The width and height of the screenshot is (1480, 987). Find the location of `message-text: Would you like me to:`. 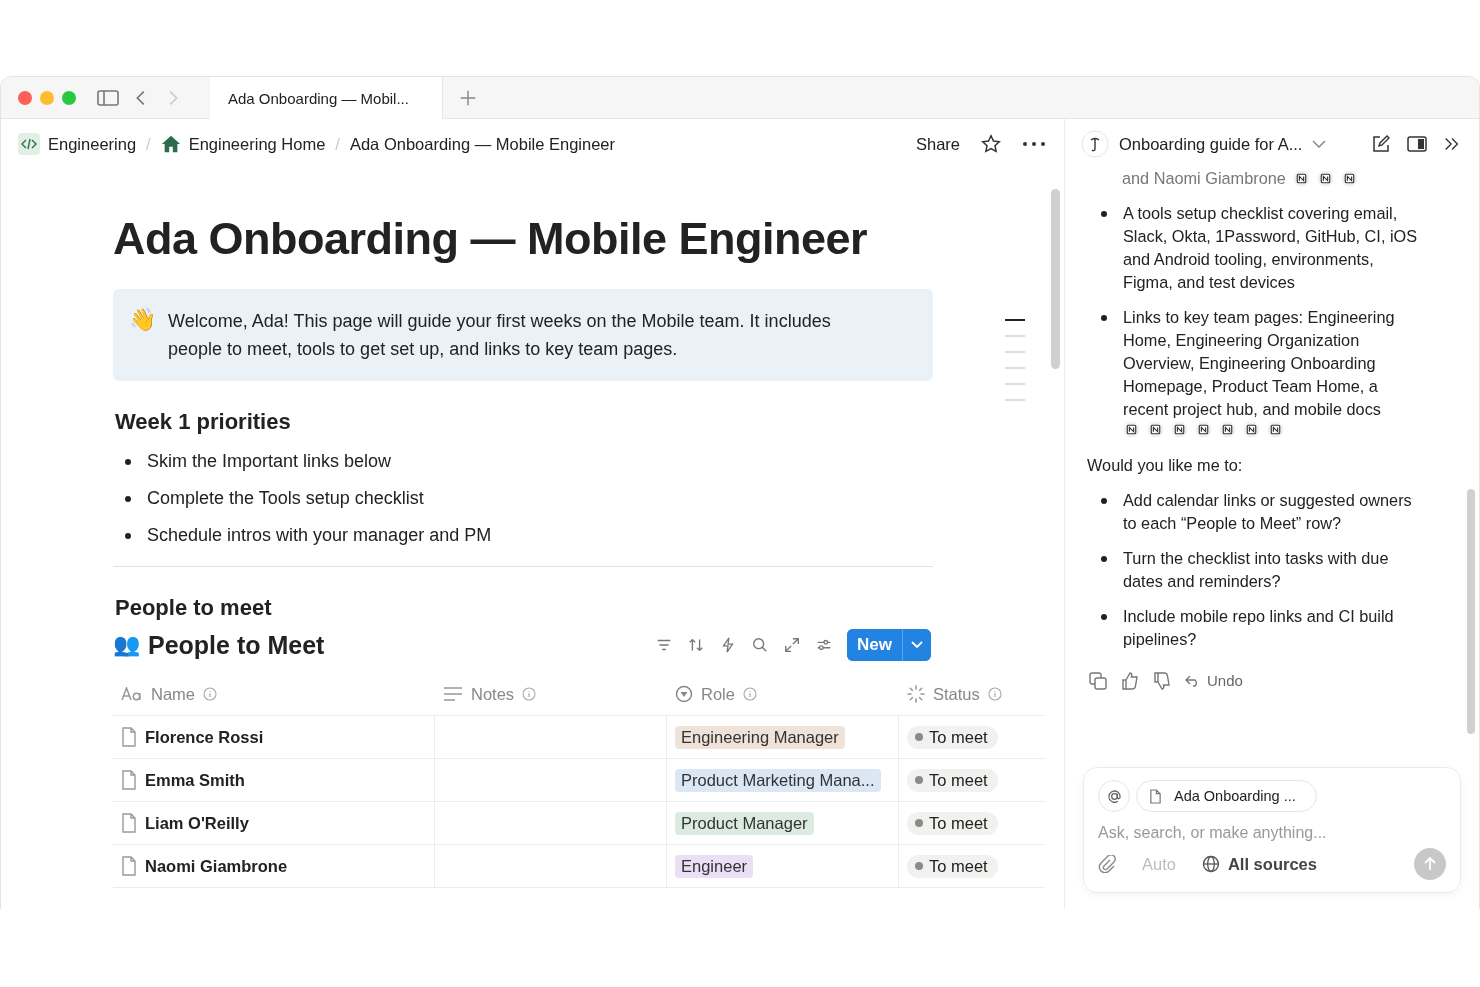

message-text: Would you like me to: is located at coordinates (1165, 465).